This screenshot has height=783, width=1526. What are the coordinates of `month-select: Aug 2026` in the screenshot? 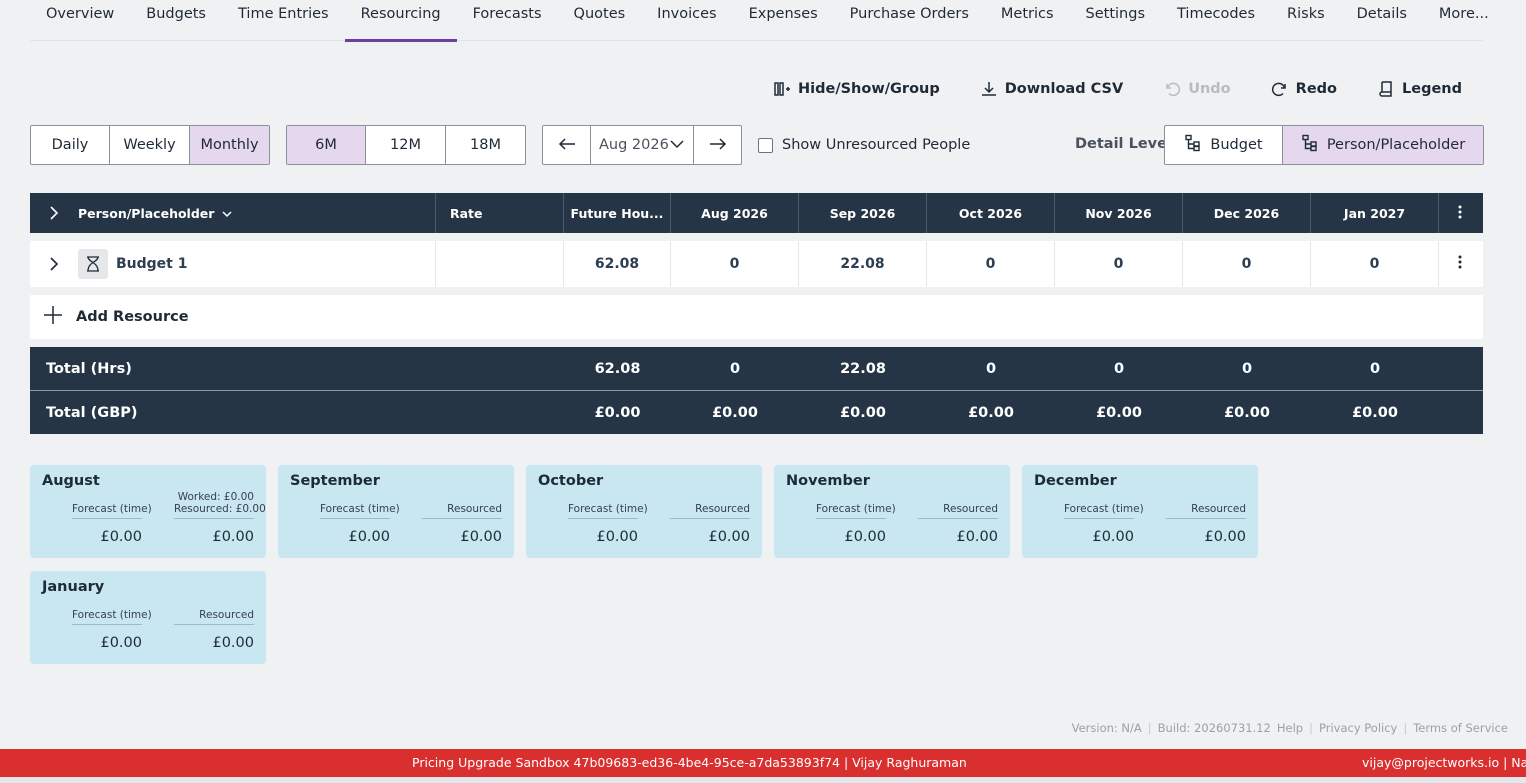 It's located at (642, 145).